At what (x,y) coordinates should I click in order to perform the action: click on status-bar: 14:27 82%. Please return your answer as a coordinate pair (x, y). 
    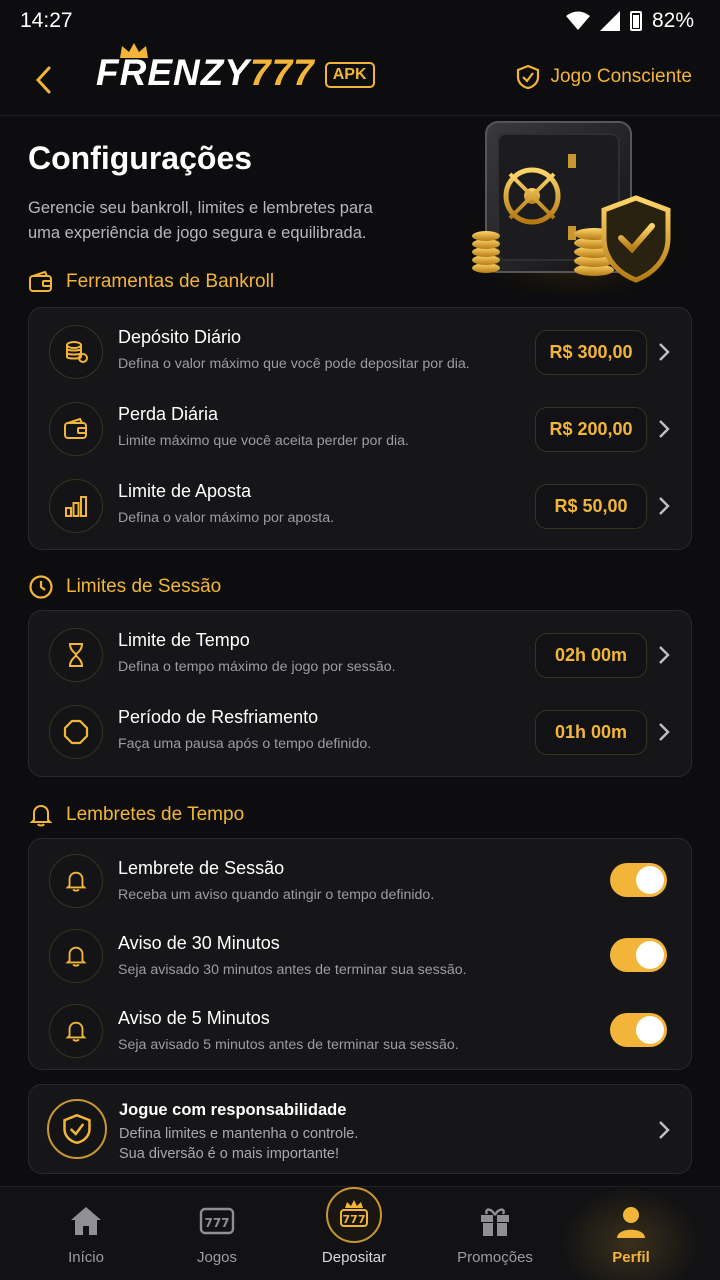
    Looking at the image, I should click on (360, 21).